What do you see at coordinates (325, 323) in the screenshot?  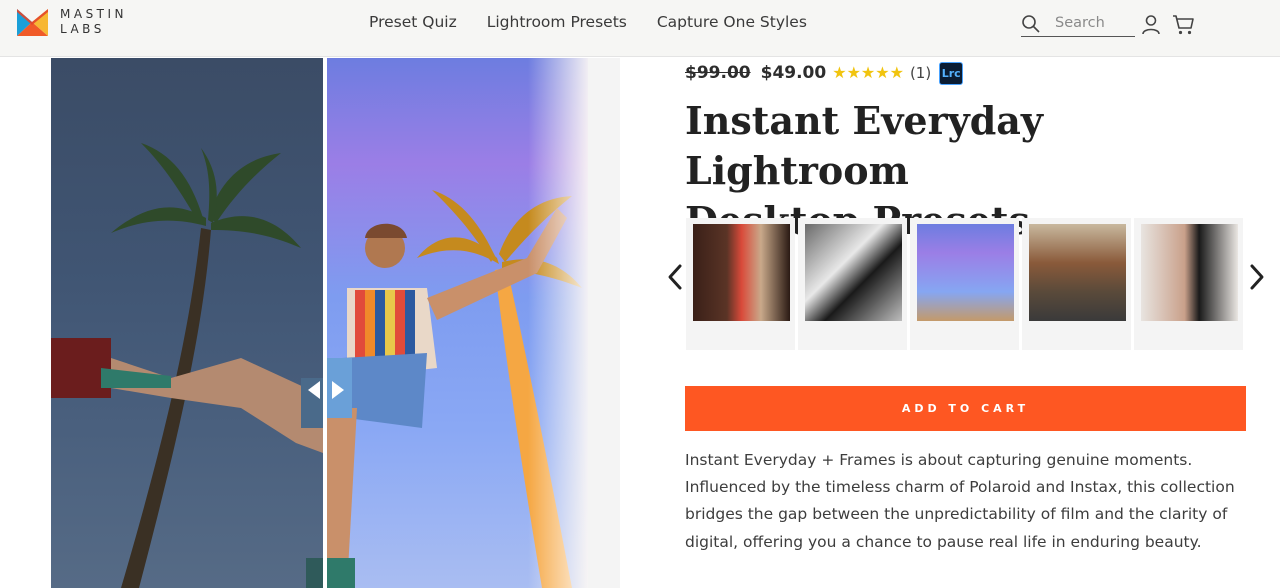 I see `comparison-divider` at bounding box center [325, 323].